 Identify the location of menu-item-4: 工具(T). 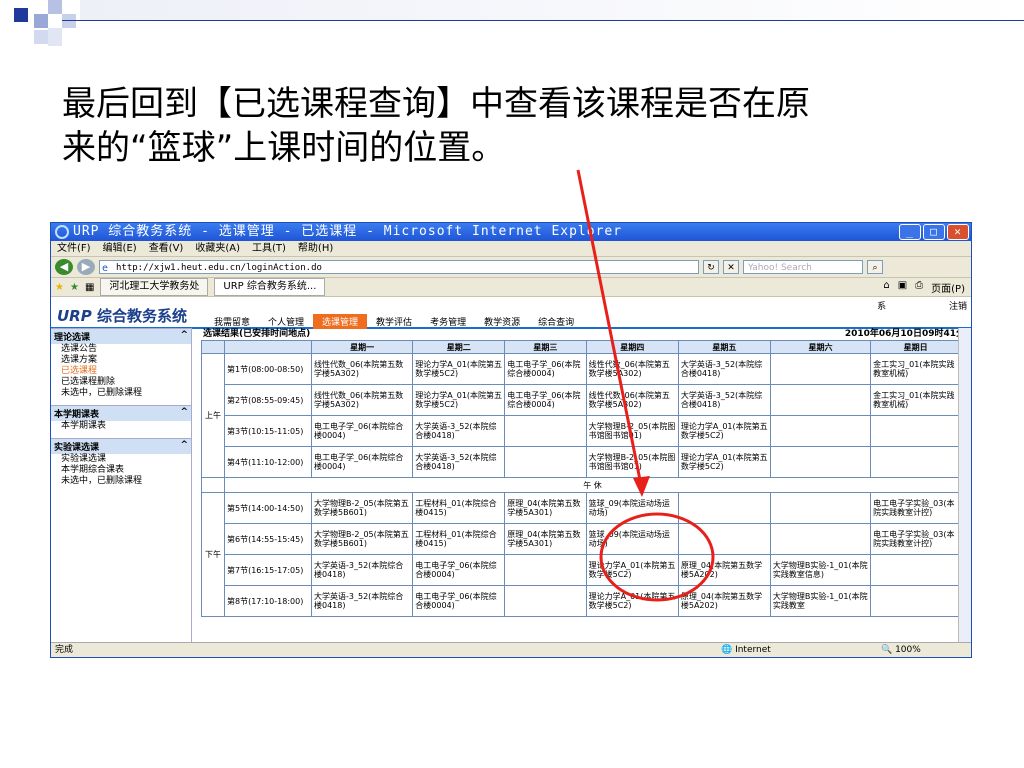
(269, 248).